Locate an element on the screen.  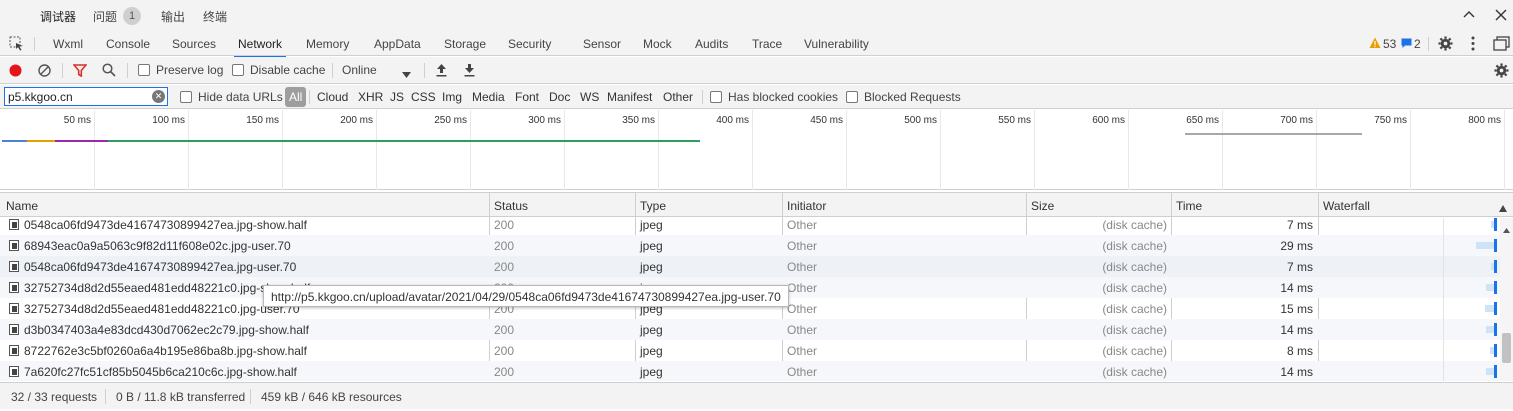
warning-icon is located at coordinates (1375, 44).